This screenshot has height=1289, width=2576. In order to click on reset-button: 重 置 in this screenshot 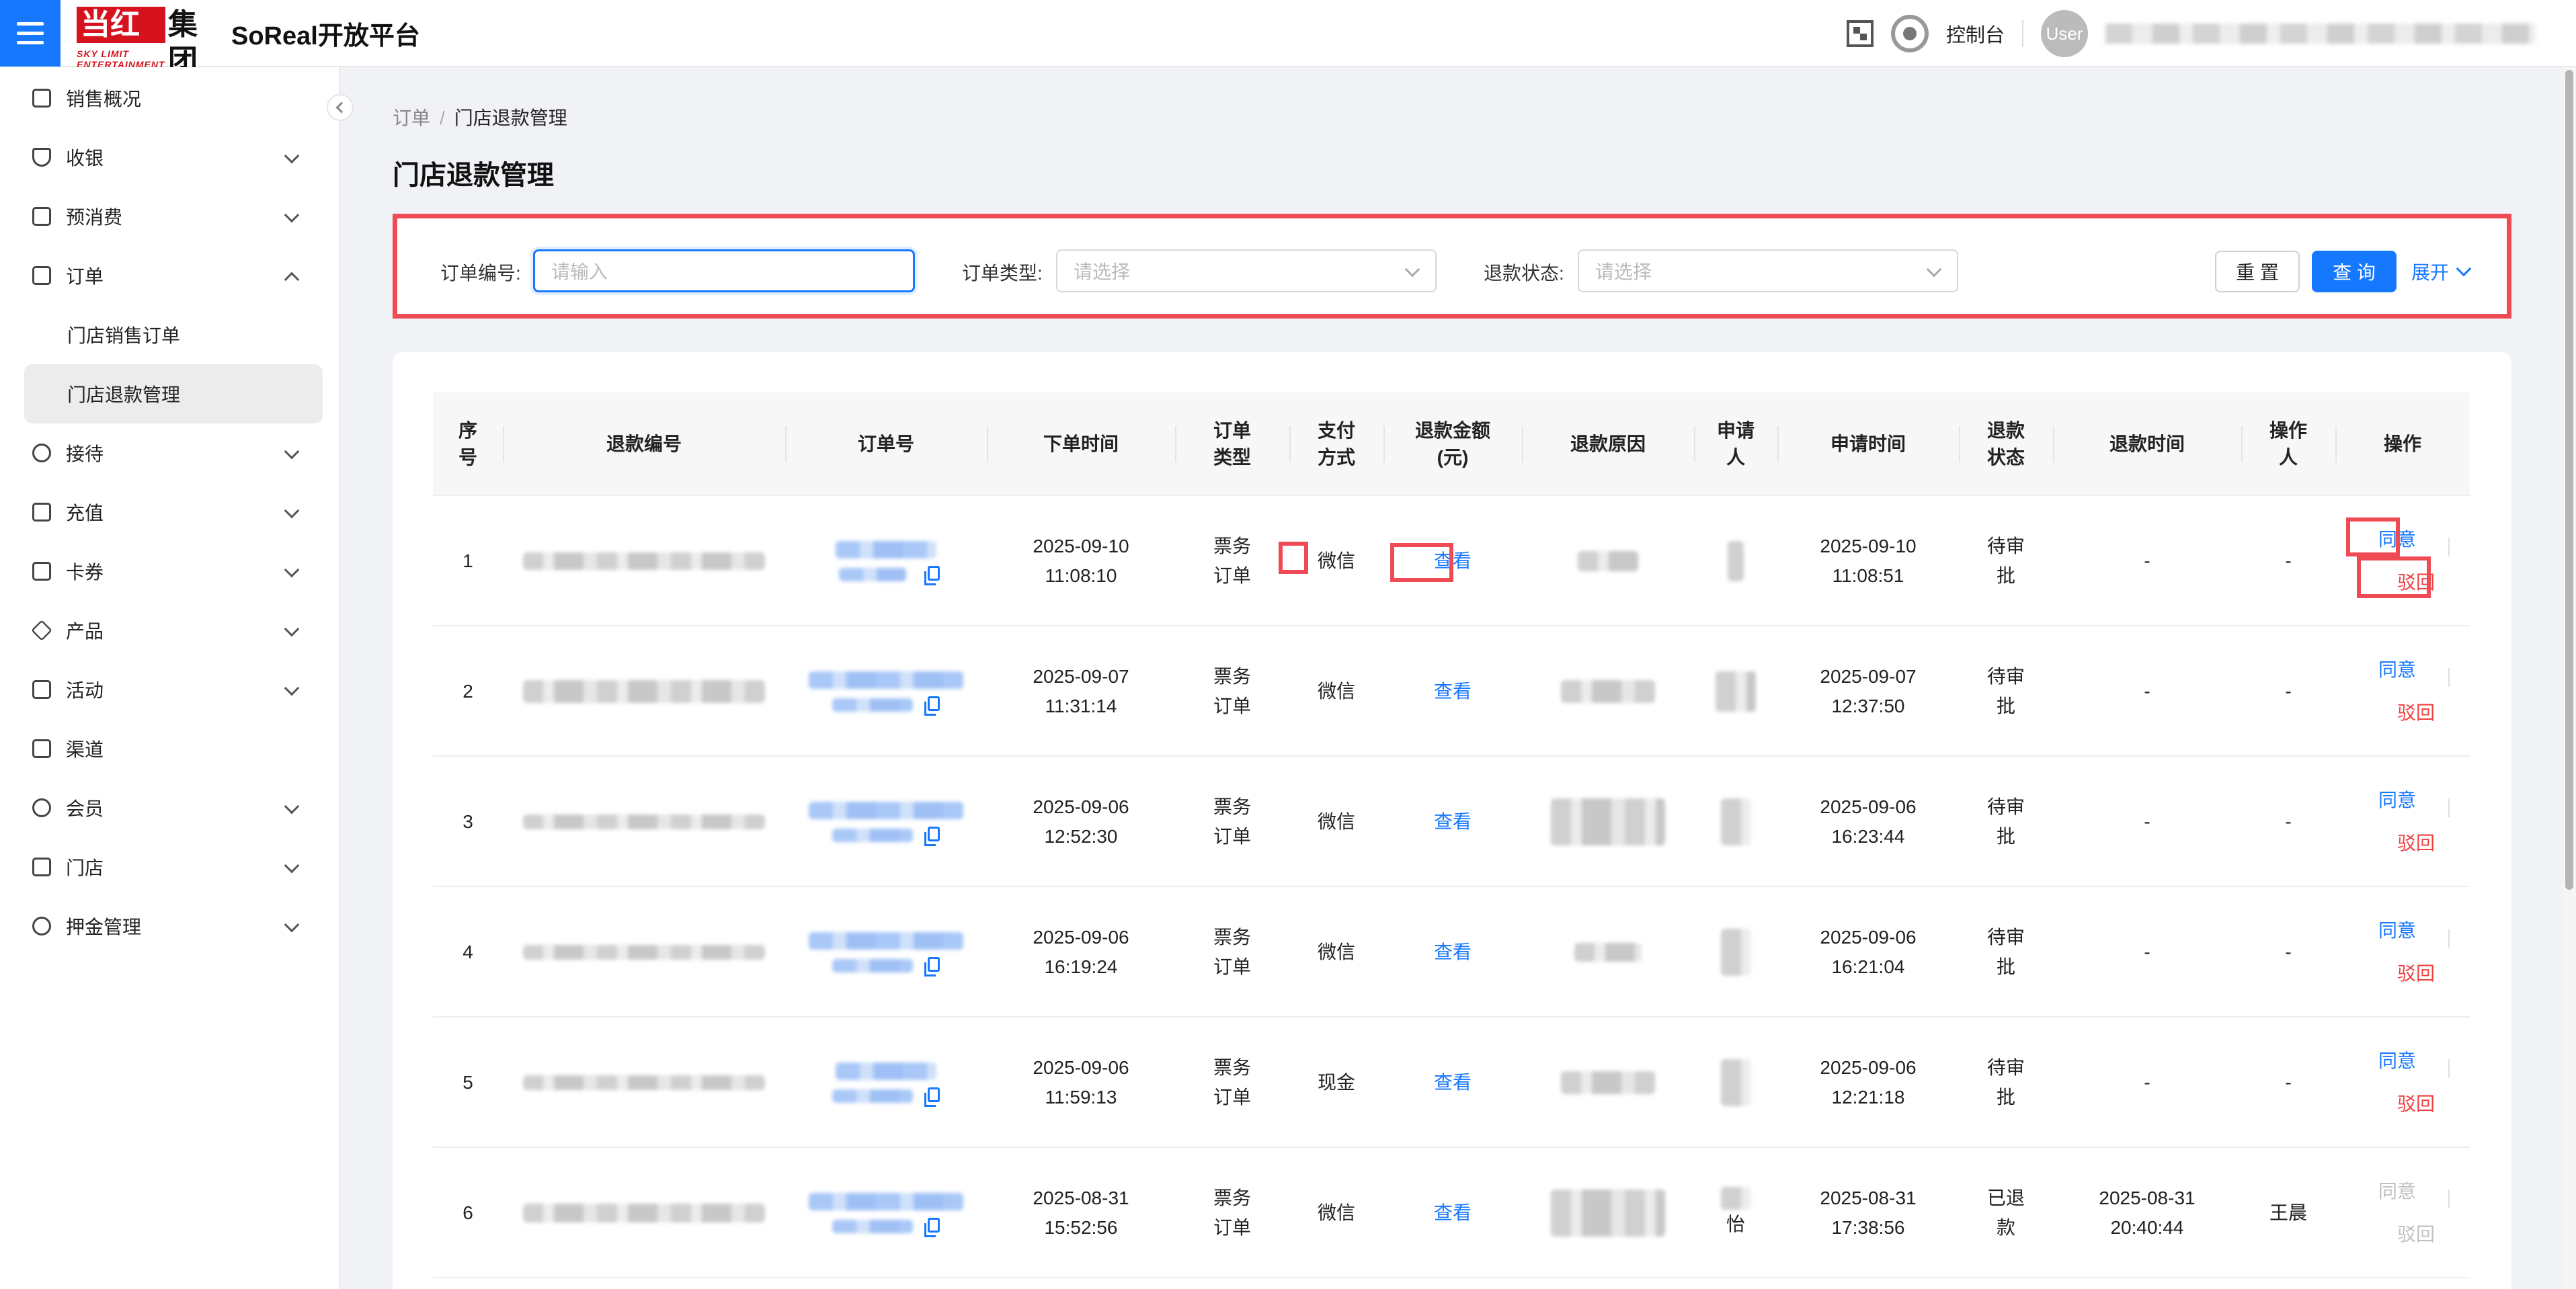, I will do `click(2257, 271)`.